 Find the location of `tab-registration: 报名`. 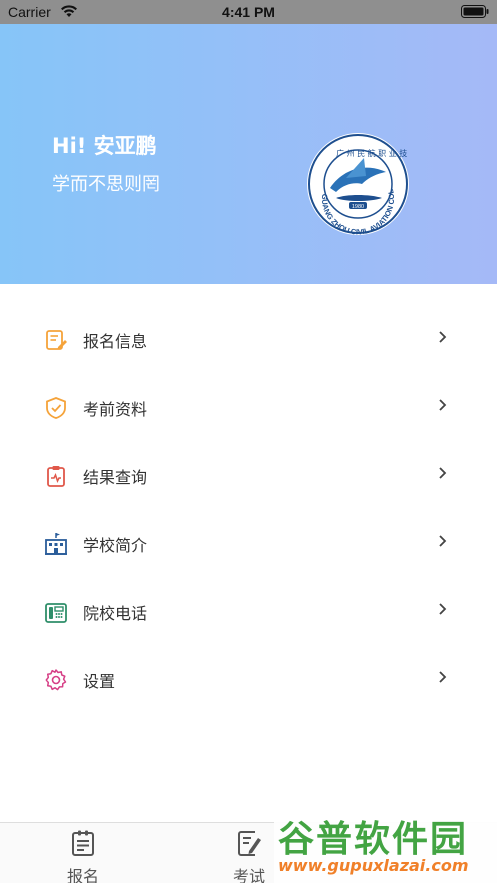

tab-registration: 报名 is located at coordinates (83, 855).